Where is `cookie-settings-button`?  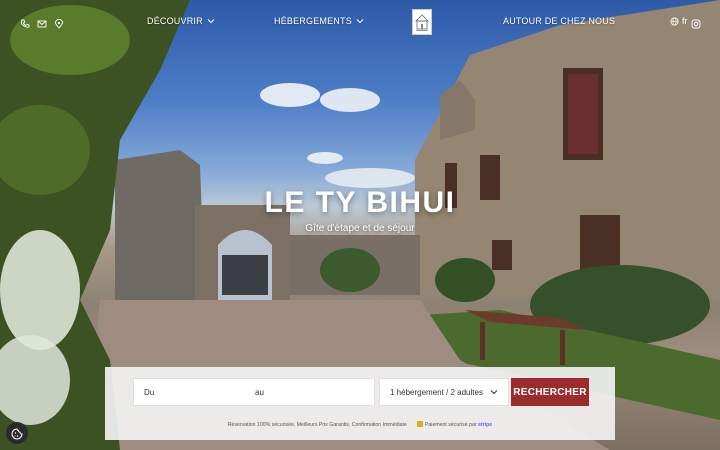
cookie-settings-button is located at coordinates (17, 433).